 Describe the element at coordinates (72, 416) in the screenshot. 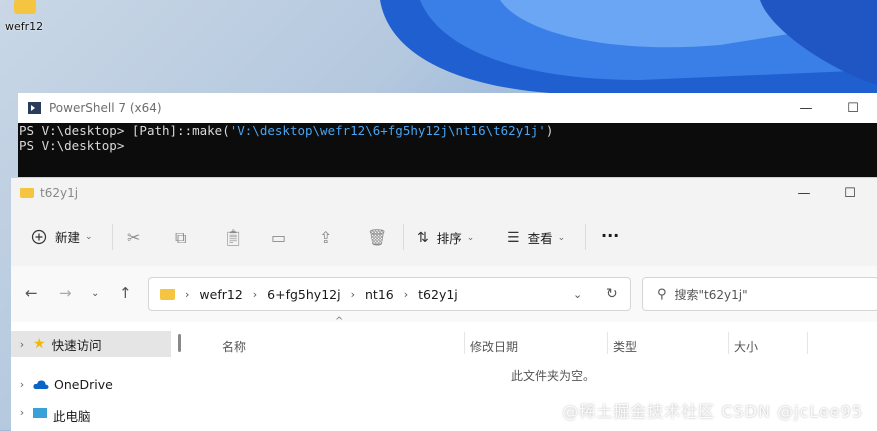

I see `sidebar-item-label: 此电脑` at that location.